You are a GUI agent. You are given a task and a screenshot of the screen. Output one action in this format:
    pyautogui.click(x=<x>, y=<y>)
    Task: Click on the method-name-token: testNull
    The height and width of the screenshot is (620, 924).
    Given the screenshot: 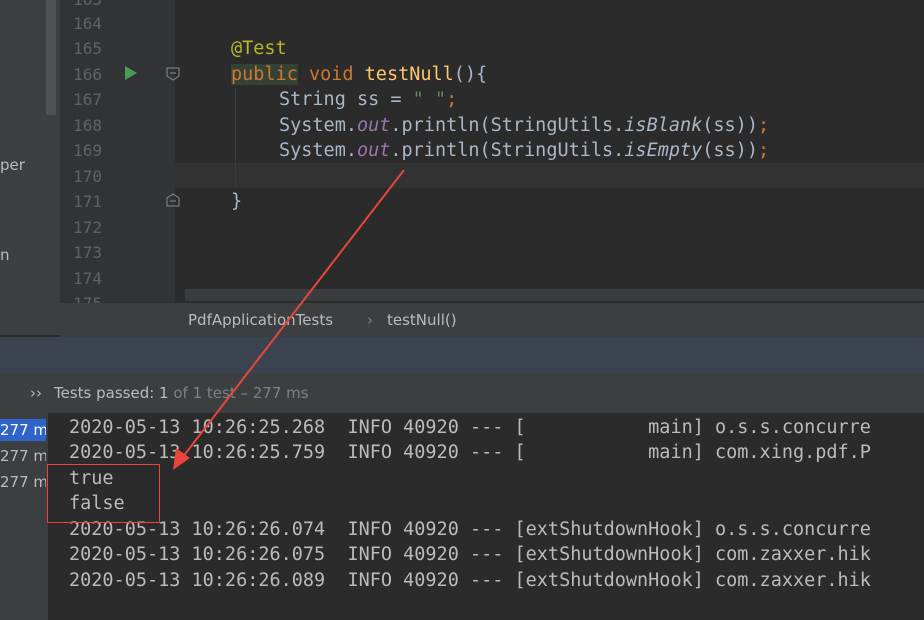 What is the action you would take?
    pyautogui.click(x=409, y=74)
    